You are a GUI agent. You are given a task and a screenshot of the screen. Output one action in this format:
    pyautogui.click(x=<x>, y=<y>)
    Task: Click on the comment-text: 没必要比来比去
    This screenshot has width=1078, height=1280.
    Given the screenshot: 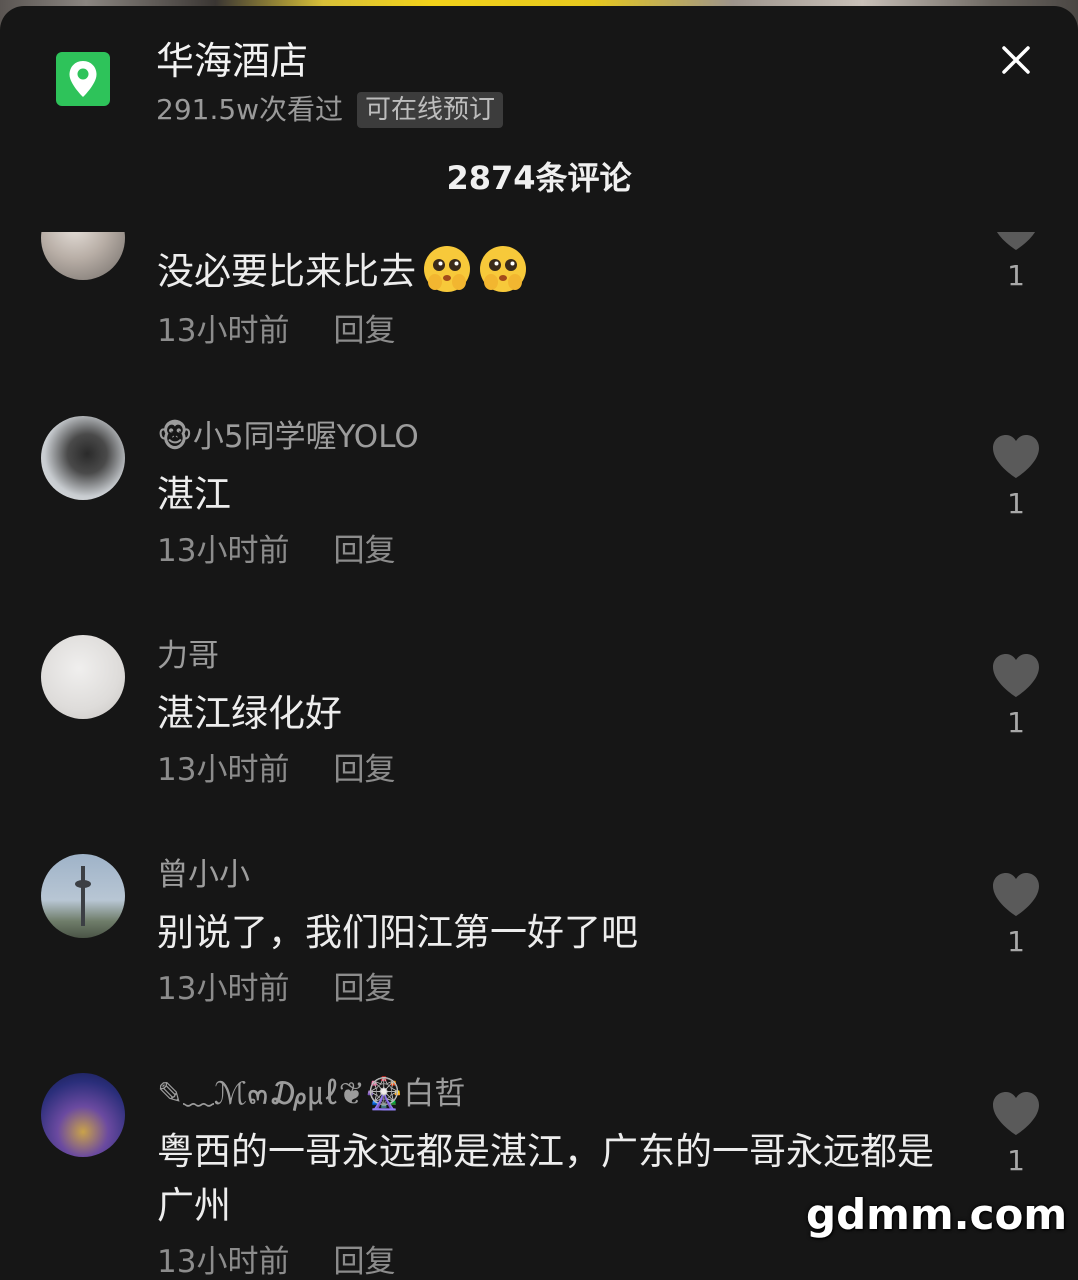 What is the action you would take?
    pyautogui.click(x=557, y=271)
    